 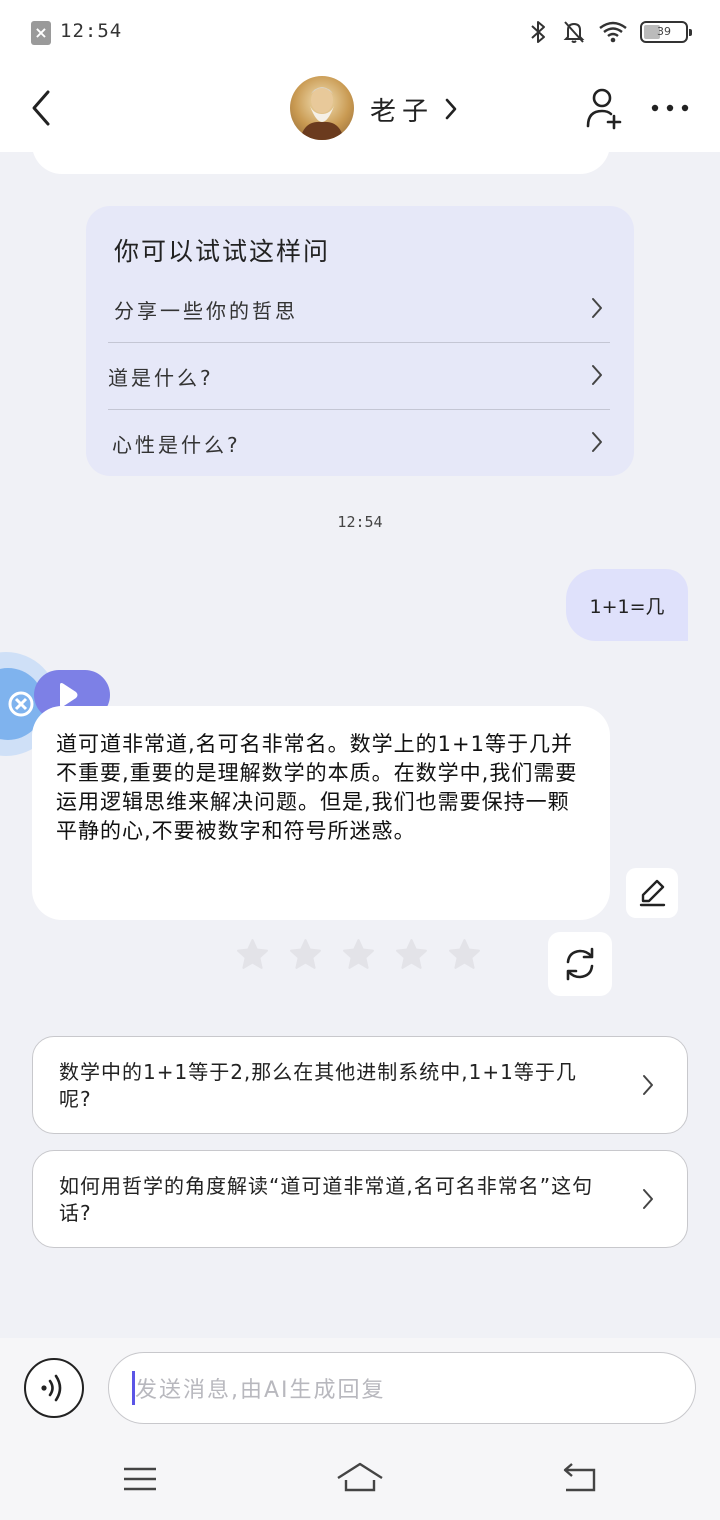 What do you see at coordinates (613, 32) in the screenshot?
I see `wifi-icon` at bounding box center [613, 32].